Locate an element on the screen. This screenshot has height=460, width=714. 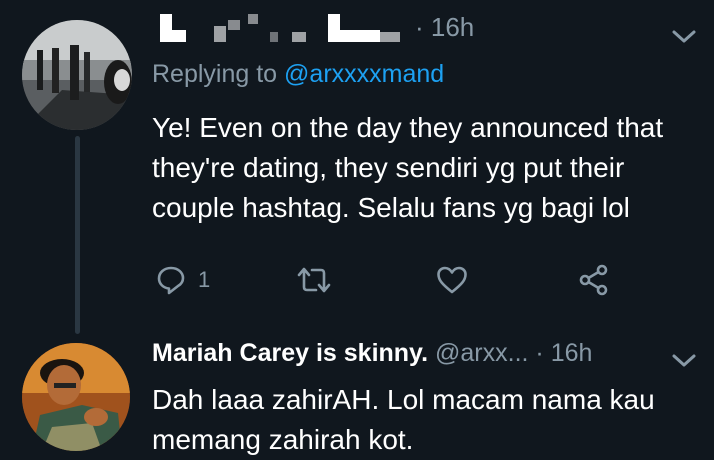
replying-to-handle: @arxxxxmand is located at coordinates (364, 74).